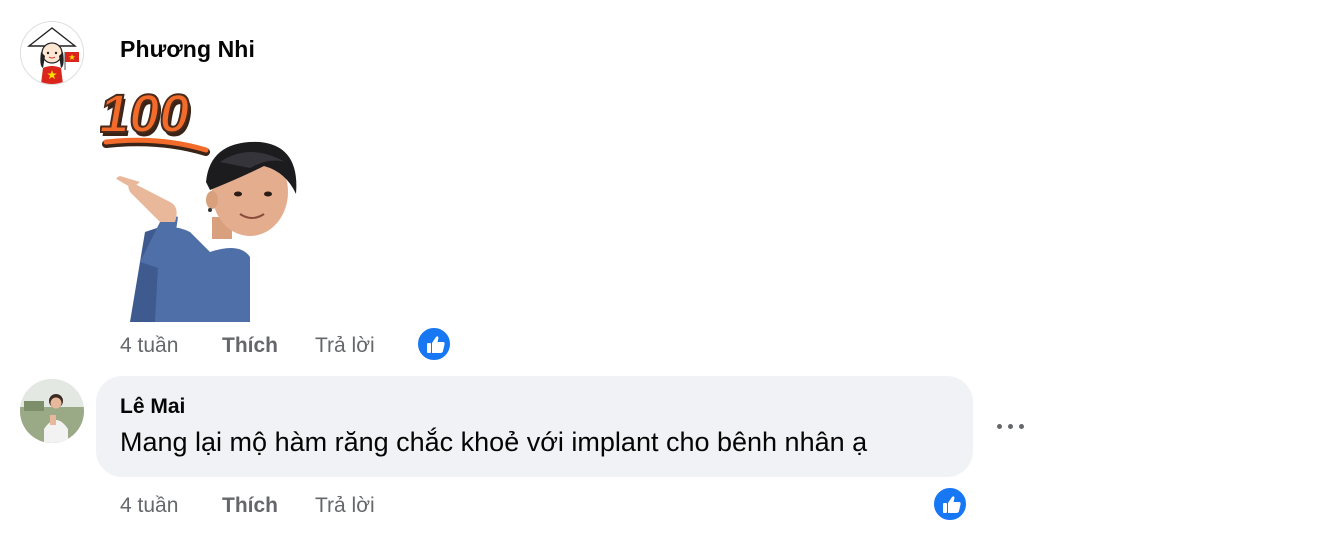 The height and width of the screenshot is (534, 1342). I want to click on pointing-man-100-sticker: 100 100, so click(199, 202).